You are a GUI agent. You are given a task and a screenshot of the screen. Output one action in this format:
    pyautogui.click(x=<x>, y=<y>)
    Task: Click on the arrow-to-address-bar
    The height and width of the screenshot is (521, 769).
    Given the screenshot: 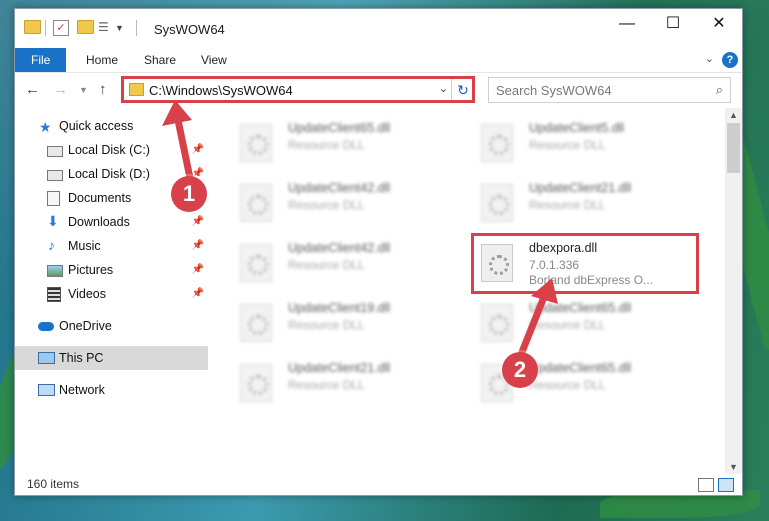 What is the action you would take?
    pyautogui.click(x=178, y=141)
    